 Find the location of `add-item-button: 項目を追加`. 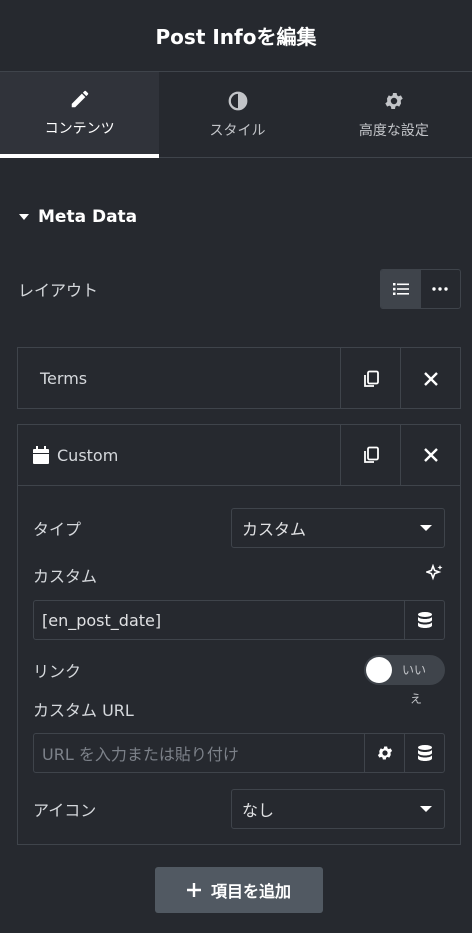

add-item-button: 項目を追加 is located at coordinates (239, 890).